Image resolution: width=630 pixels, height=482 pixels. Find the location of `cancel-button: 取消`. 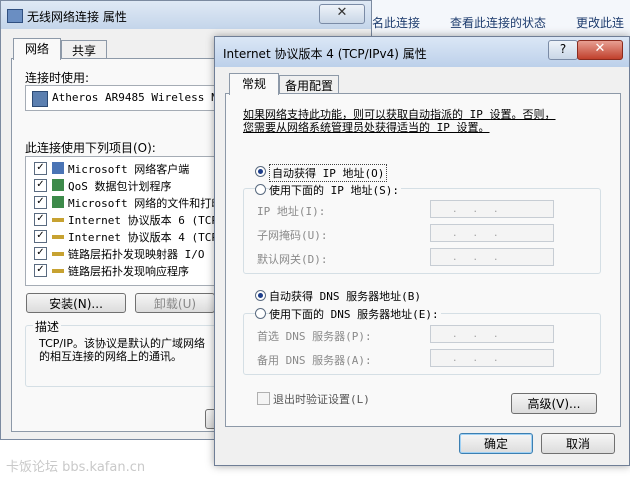

cancel-button: 取消 is located at coordinates (578, 443).